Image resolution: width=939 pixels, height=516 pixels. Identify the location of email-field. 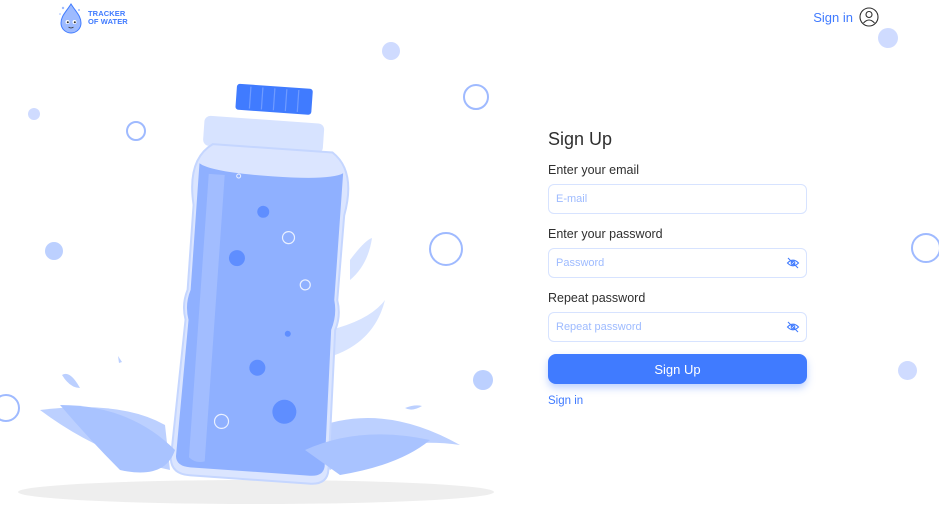
(677, 199).